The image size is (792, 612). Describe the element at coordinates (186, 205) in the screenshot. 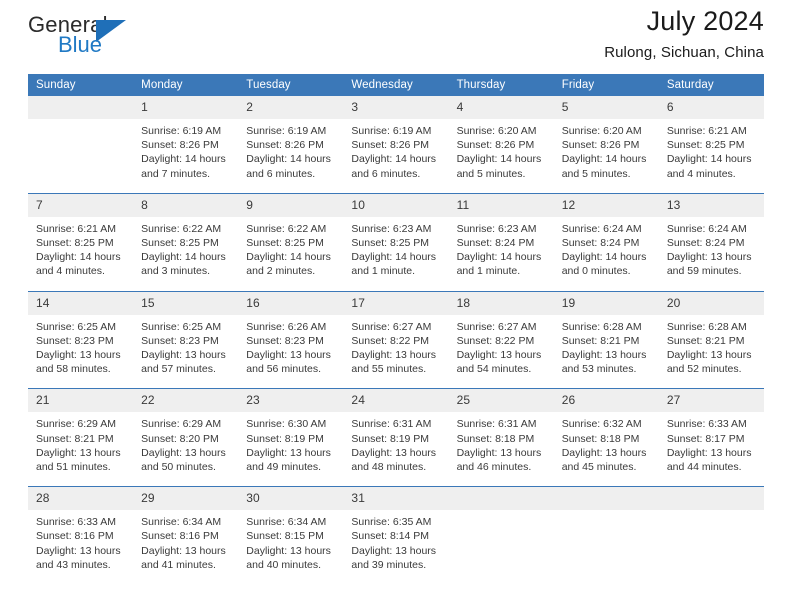

I see `day-number: 8` at that location.